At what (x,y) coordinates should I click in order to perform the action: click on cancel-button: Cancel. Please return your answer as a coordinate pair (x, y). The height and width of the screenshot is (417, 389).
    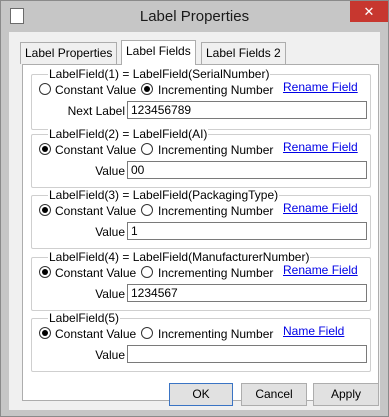
    Looking at the image, I should click on (274, 394).